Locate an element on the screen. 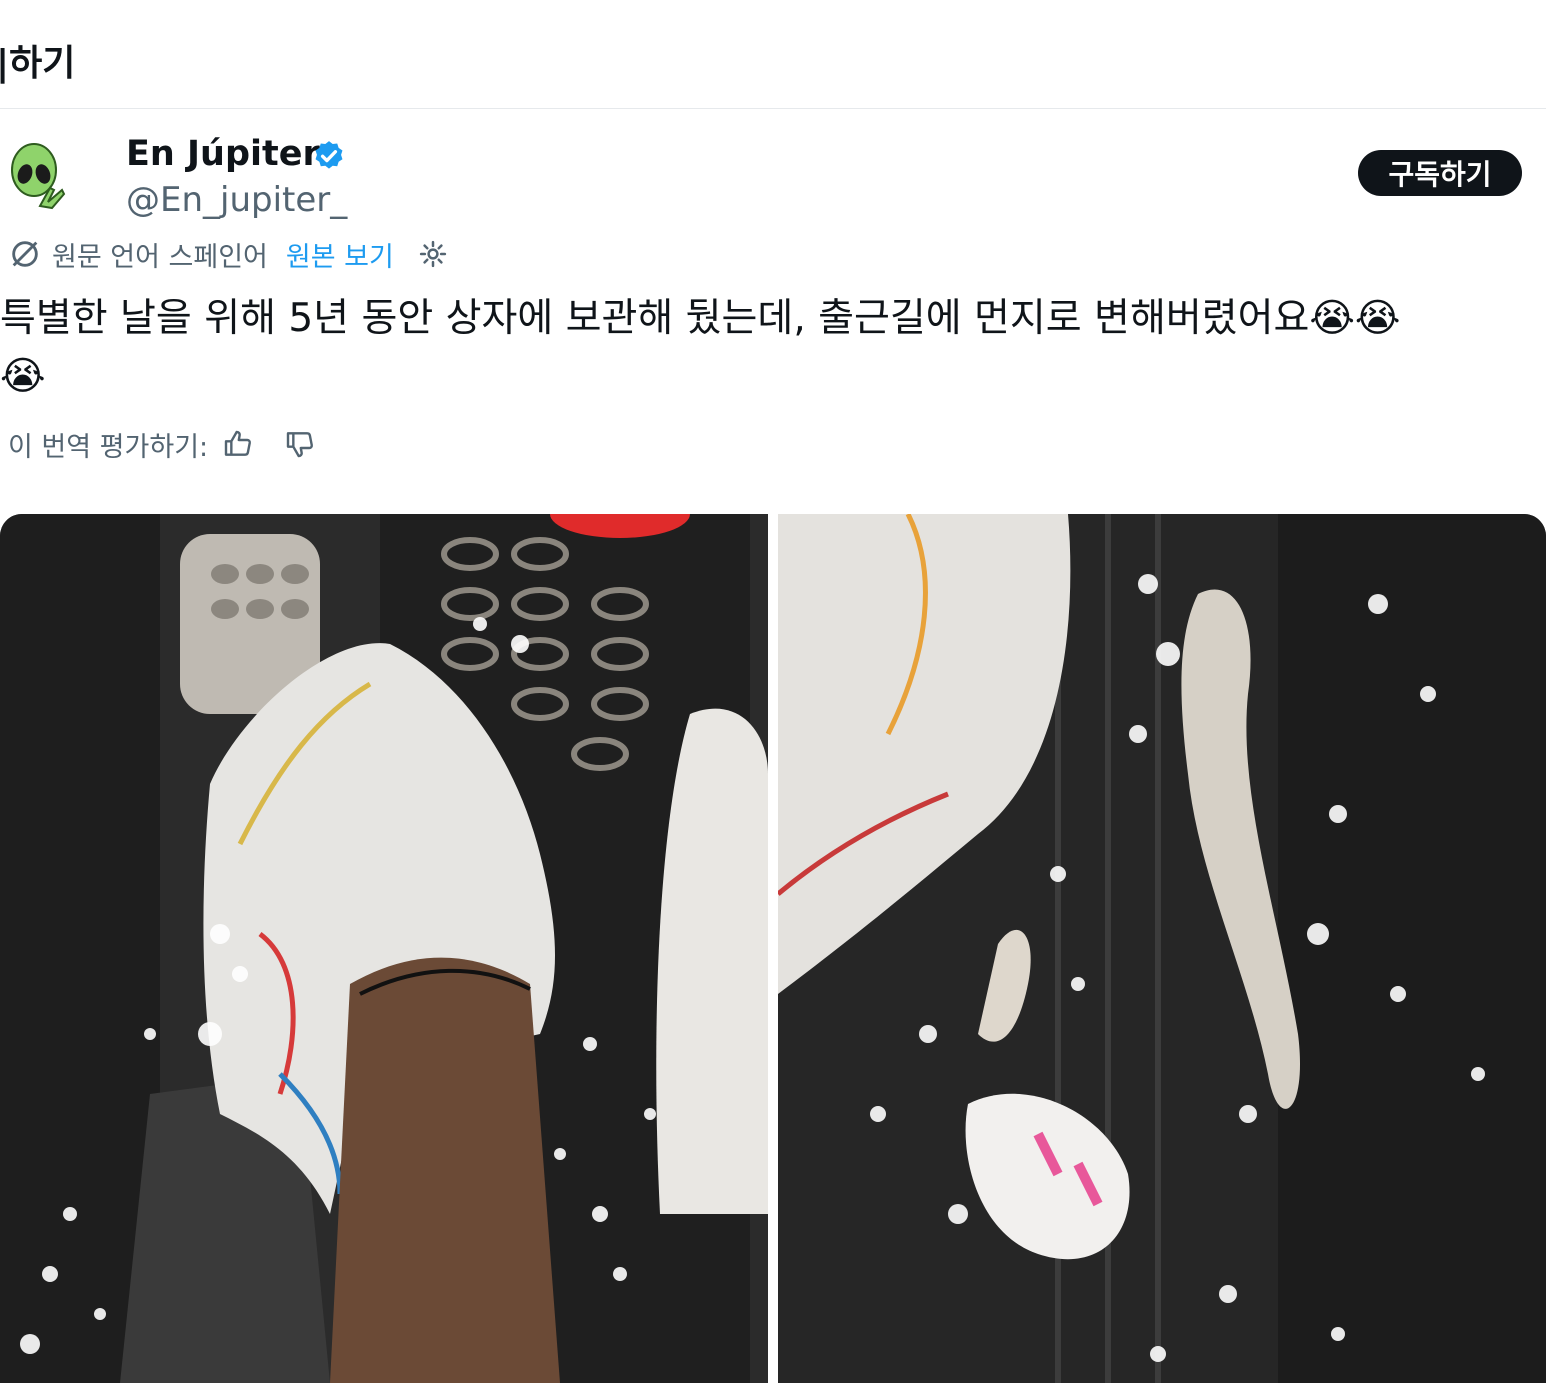  rate-translation-label: 이 번역 평가하기: is located at coordinates (108, 447).